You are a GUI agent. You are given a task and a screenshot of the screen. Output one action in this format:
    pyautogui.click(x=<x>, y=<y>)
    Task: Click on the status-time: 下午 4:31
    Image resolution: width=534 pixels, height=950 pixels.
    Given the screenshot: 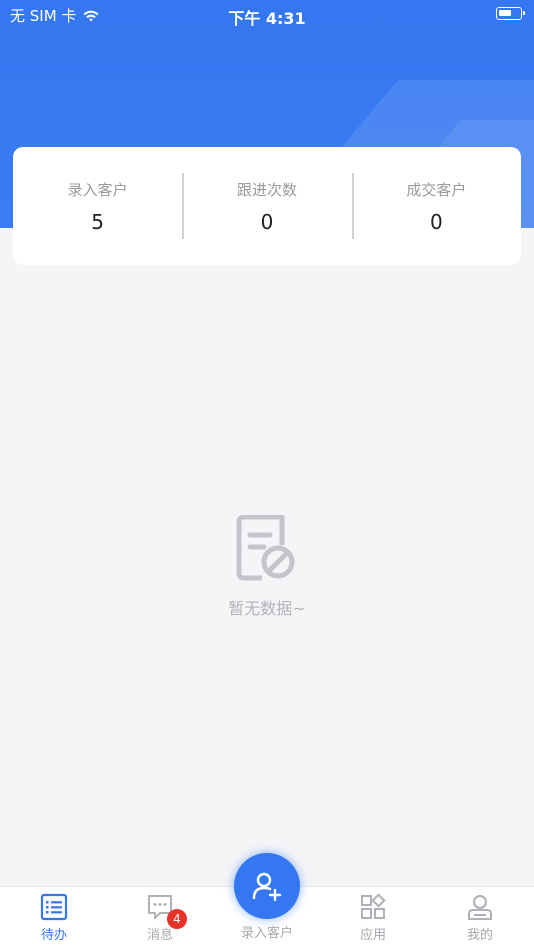 What is the action you would take?
    pyautogui.click(x=267, y=18)
    